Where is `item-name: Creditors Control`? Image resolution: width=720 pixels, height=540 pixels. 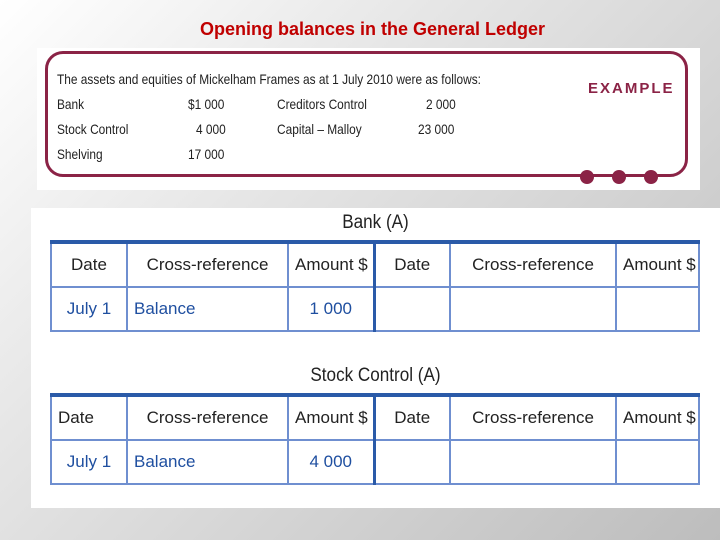 item-name: Creditors Control is located at coordinates (322, 104).